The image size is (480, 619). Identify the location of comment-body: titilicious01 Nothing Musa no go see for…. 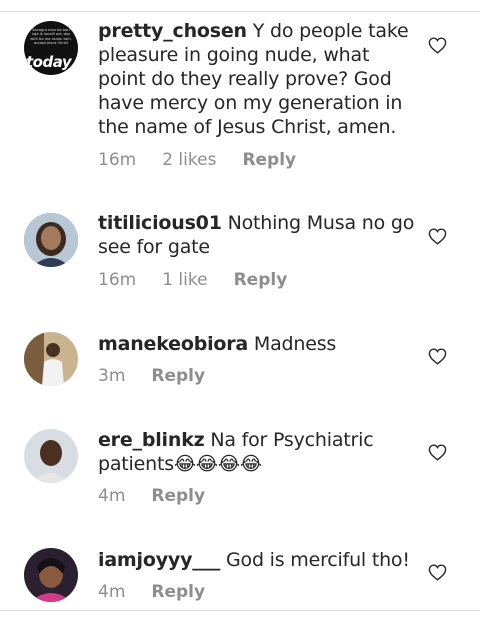
(257, 235).